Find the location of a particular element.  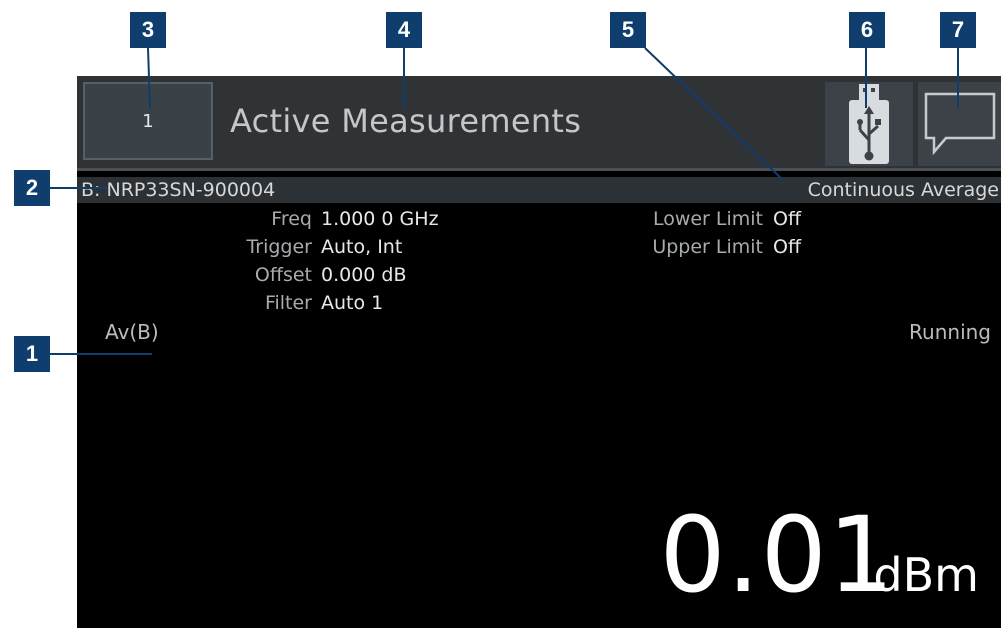

callout-6: 6 is located at coordinates (867, 30).